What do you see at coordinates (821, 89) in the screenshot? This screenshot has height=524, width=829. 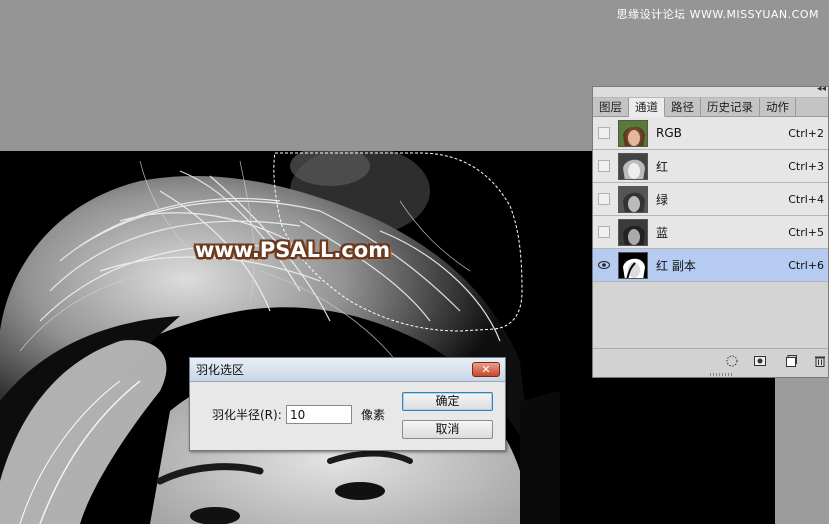 I see `collapse-icon: ◂◂` at bounding box center [821, 89].